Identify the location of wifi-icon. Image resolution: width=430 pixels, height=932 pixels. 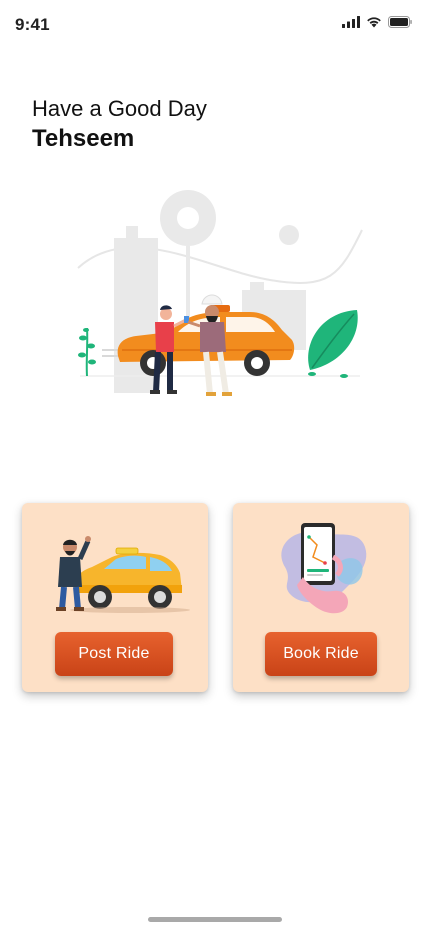
(374, 22).